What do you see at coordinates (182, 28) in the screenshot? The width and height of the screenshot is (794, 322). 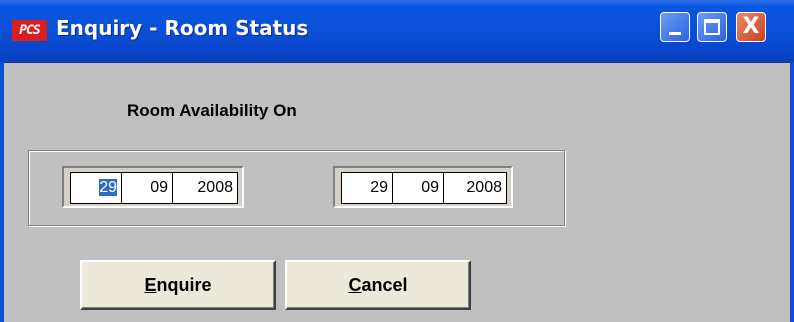 I see `window-title: Enquiry - Room Status` at bounding box center [182, 28].